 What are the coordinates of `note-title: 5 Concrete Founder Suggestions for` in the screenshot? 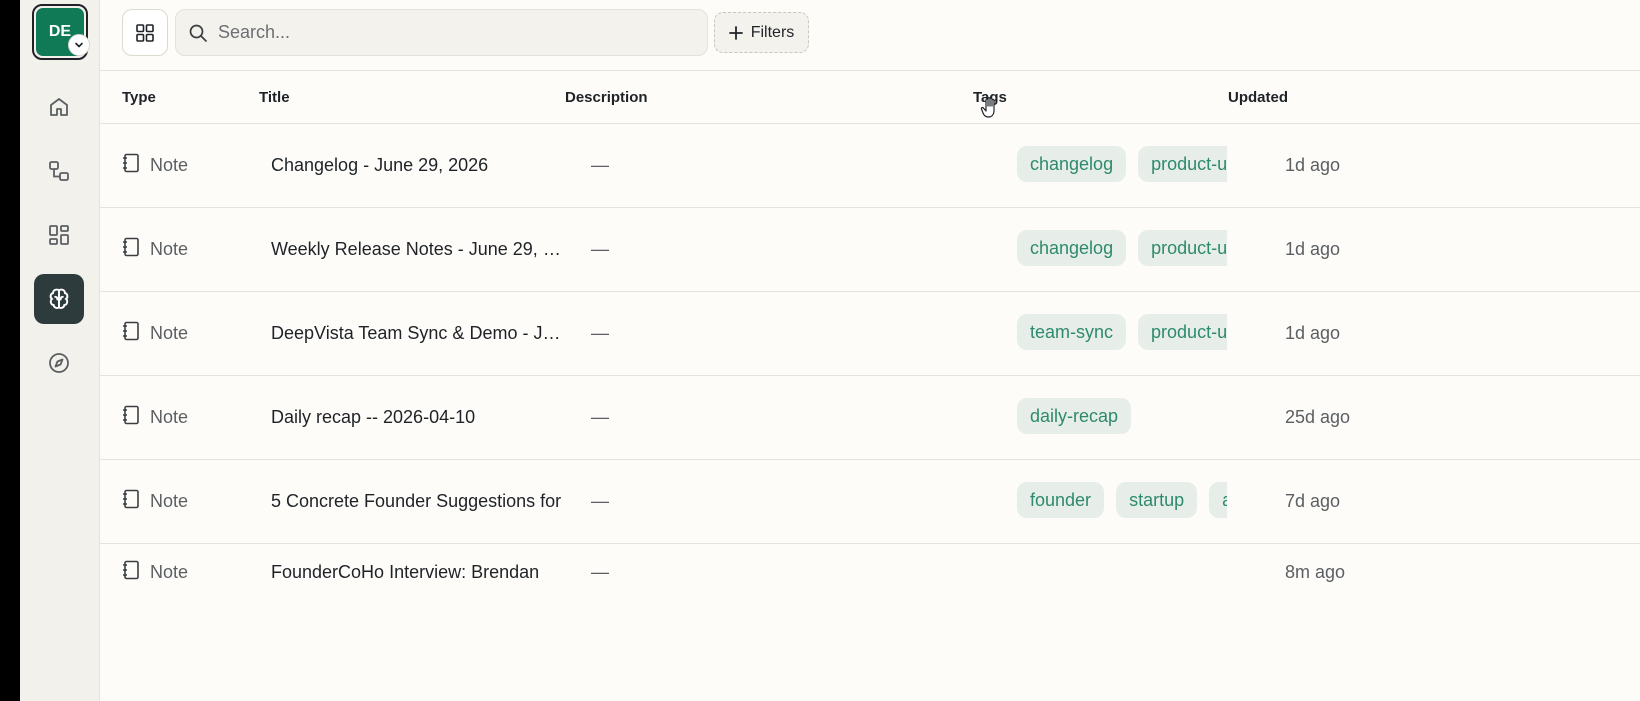 It's located at (418, 501).